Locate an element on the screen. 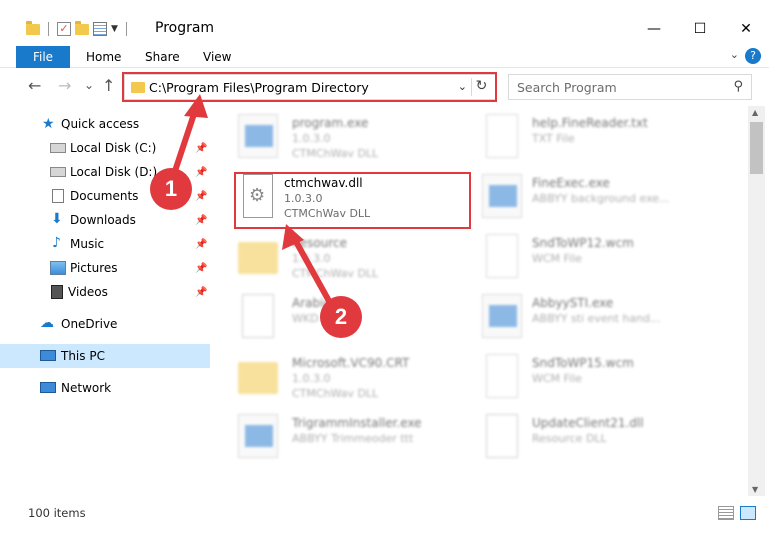 This screenshot has width=769, height=533. sidebar-item-onedrive: ☁ OneDrive is located at coordinates (105, 324).